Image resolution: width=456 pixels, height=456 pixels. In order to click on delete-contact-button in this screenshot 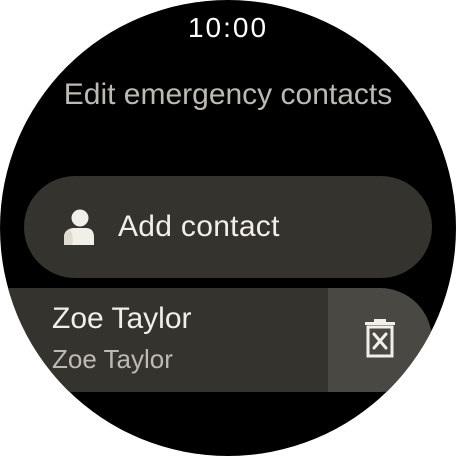, I will do `click(380, 340)`.